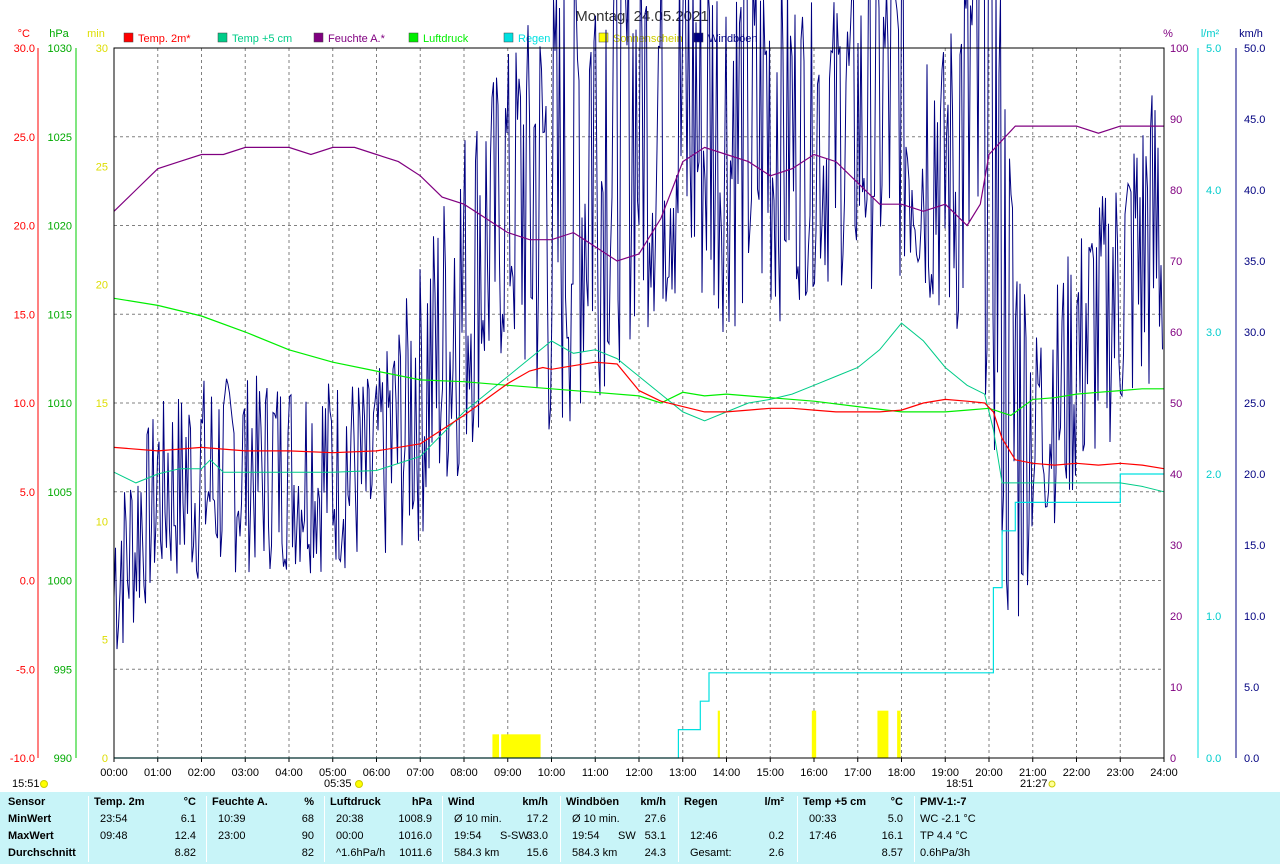 This screenshot has height=864, width=1280. What do you see at coordinates (44, 784) in the screenshot?
I see `sun-marker-icon` at bounding box center [44, 784].